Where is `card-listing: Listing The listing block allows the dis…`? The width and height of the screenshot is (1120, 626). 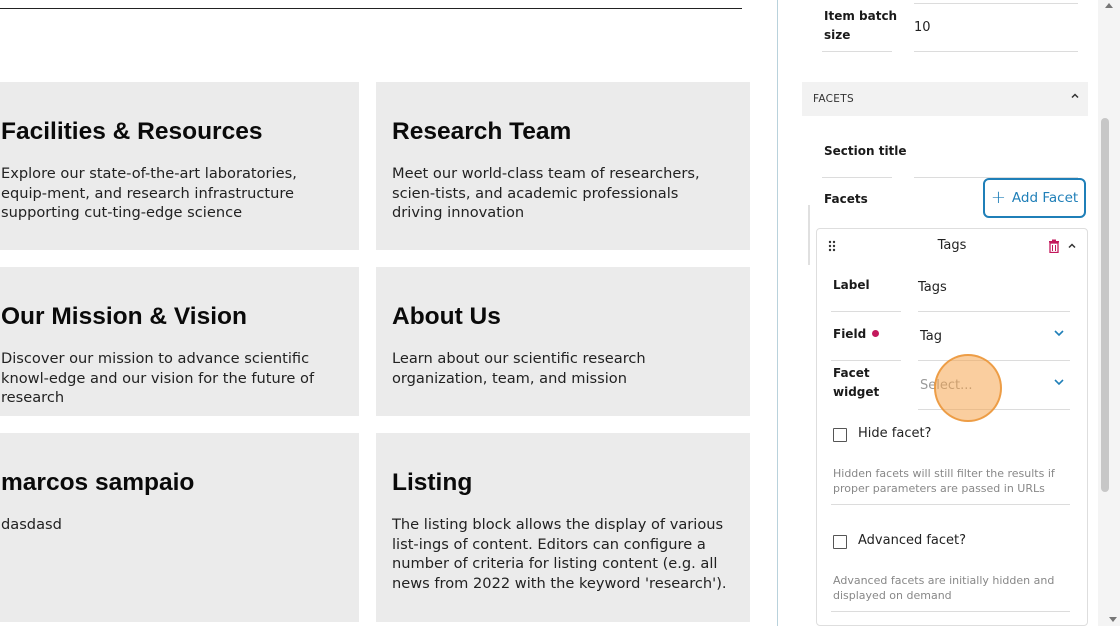 card-listing: Listing The listing block allows the dis… is located at coordinates (563, 527).